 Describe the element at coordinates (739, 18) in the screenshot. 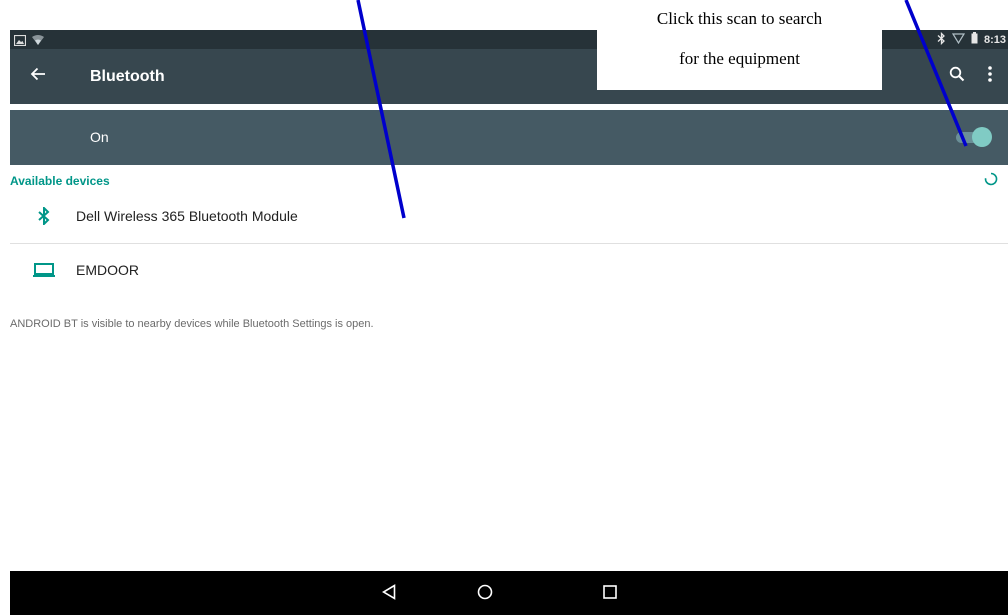

I see `annotation-line-1: Click this scan to search` at that location.